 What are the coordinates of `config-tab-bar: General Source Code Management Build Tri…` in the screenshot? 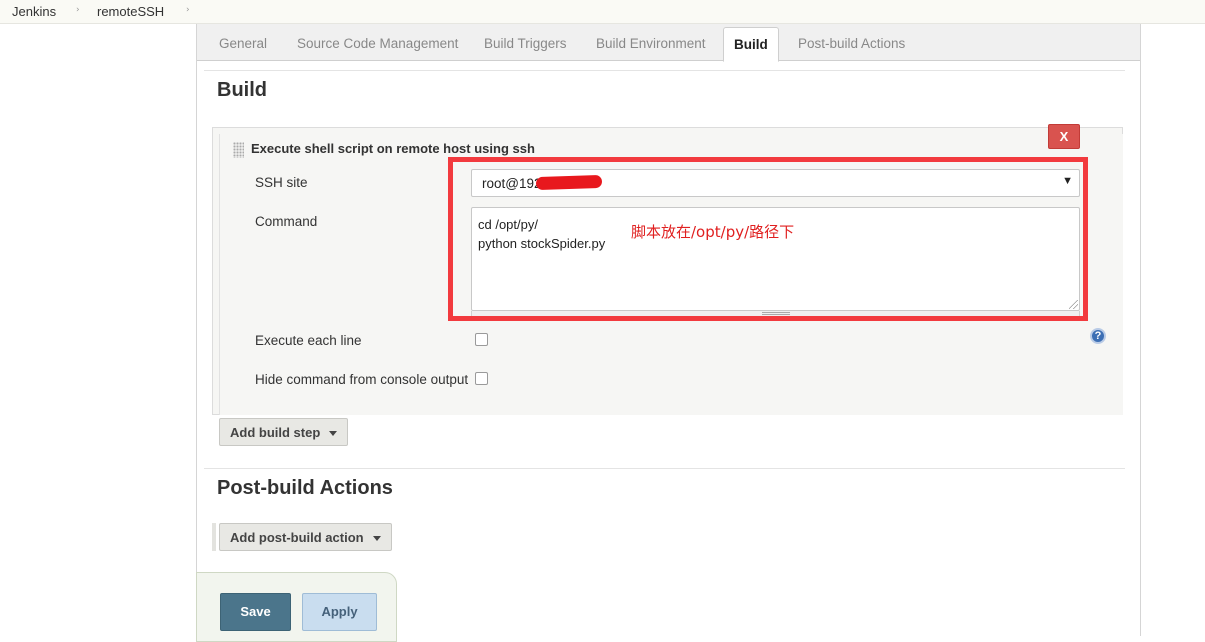 It's located at (668, 43).